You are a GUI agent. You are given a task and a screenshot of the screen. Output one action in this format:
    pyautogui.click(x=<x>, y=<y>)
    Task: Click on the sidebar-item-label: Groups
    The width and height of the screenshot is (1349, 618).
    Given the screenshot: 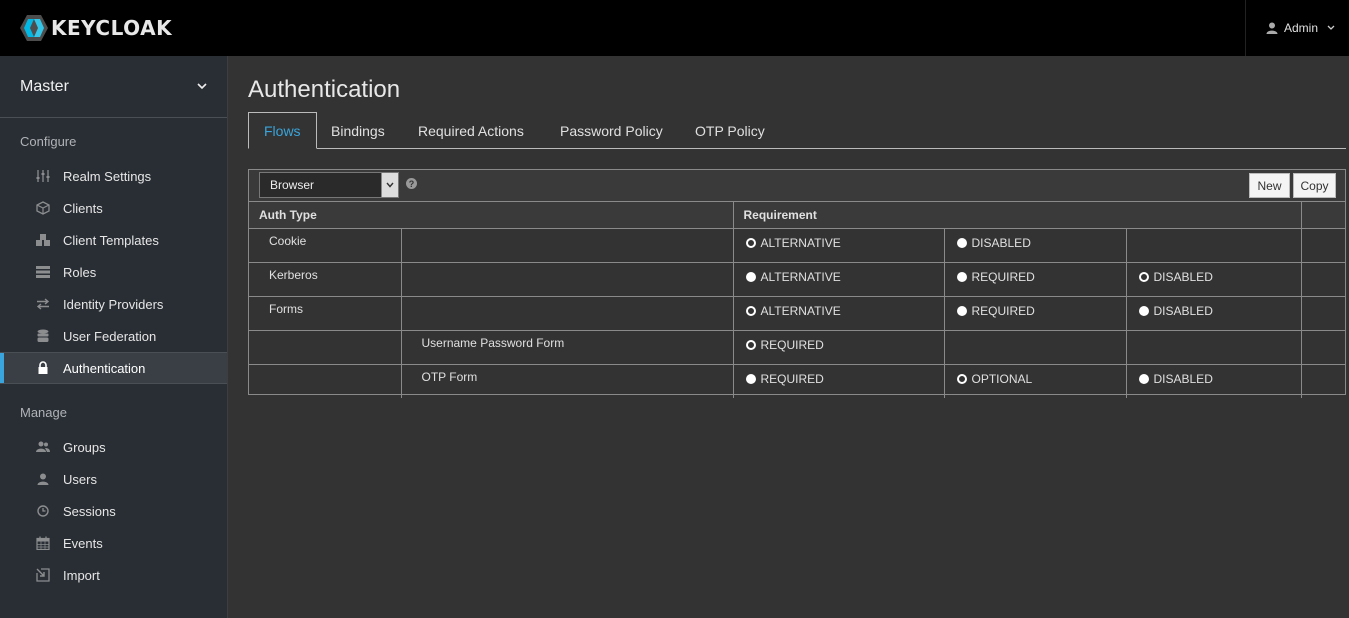 What is the action you would take?
    pyautogui.click(x=84, y=447)
    